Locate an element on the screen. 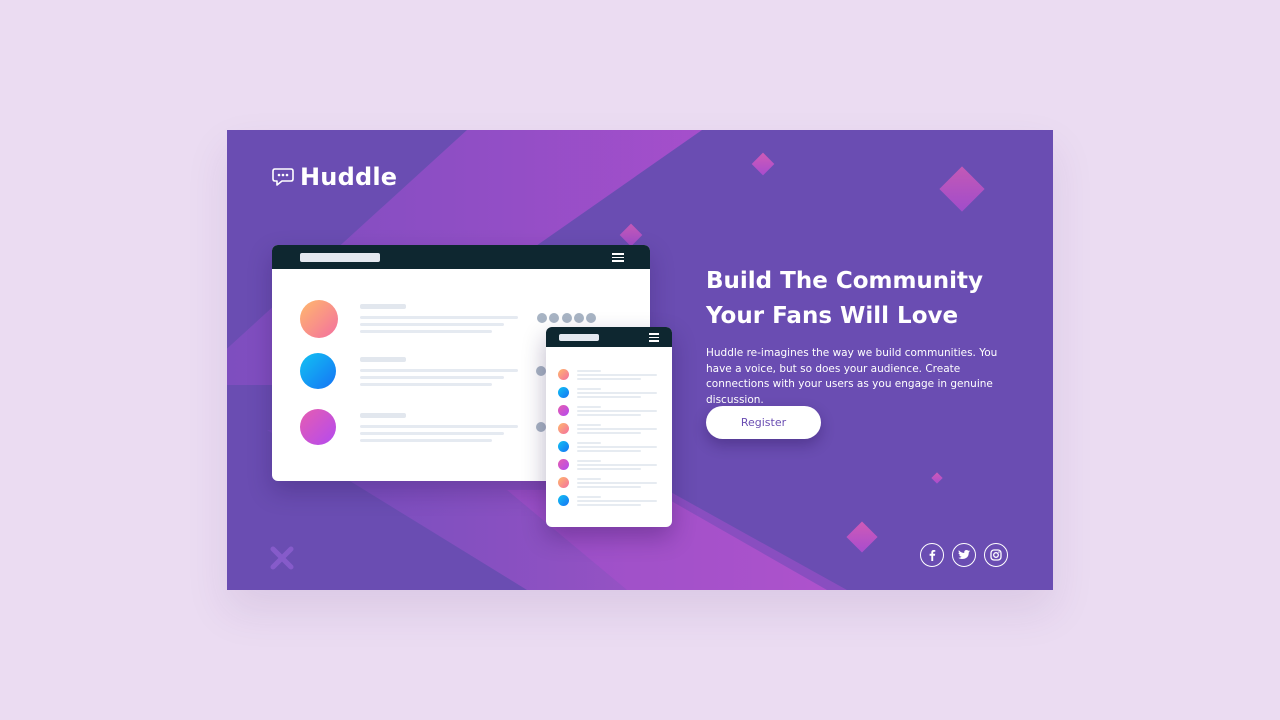  facebook-icon is located at coordinates (932, 555).